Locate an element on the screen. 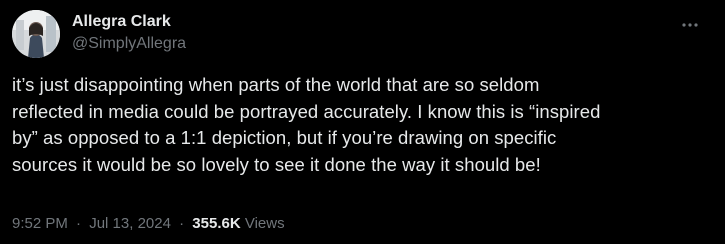 Image resolution: width=725 pixels, height=244 pixels. tweet-meta: 9:52 PM · Jul 13, 2024 · 355.6K Views is located at coordinates (148, 224).